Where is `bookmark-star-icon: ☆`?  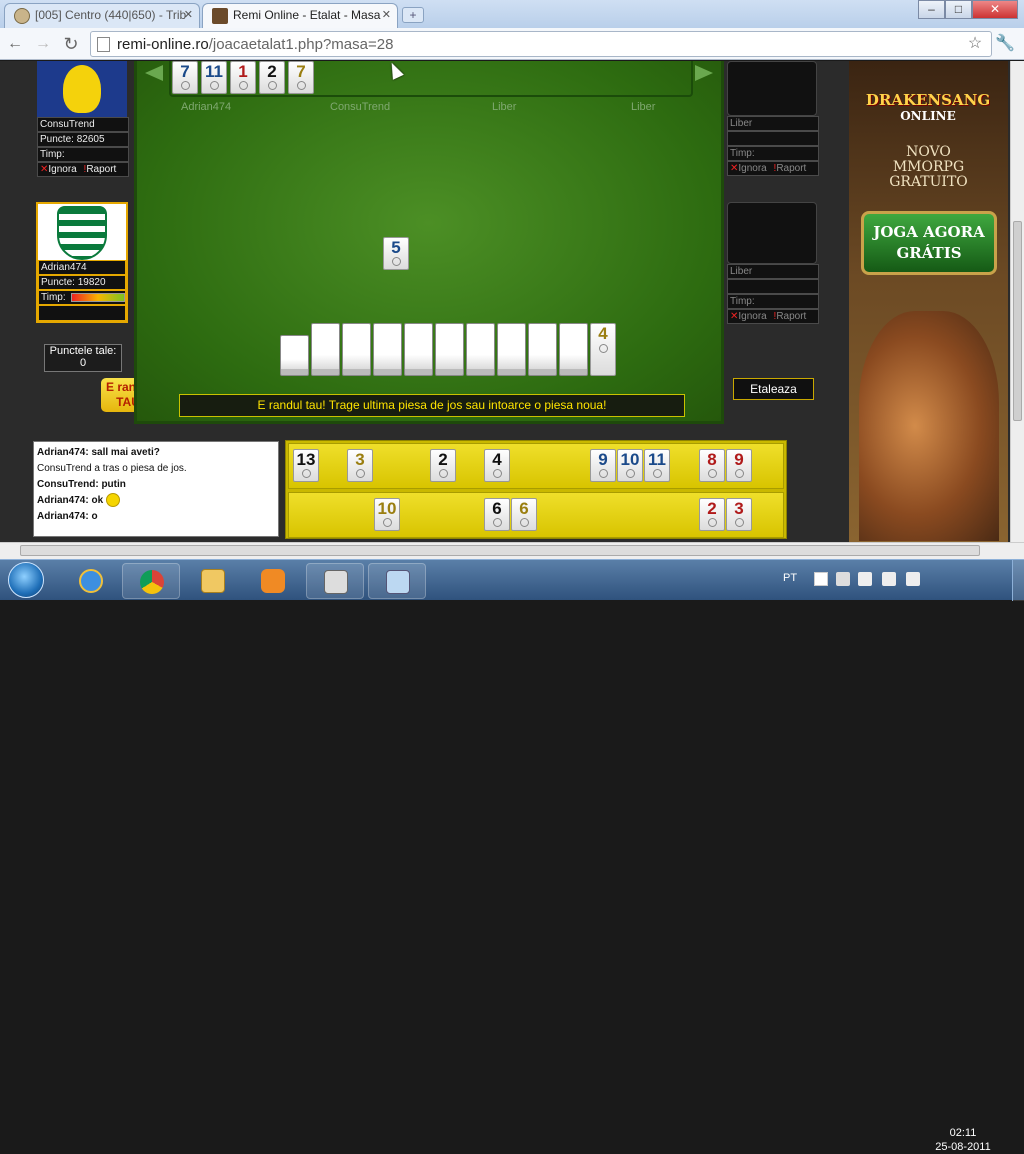 bookmark-star-icon: ☆ is located at coordinates (975, 44).